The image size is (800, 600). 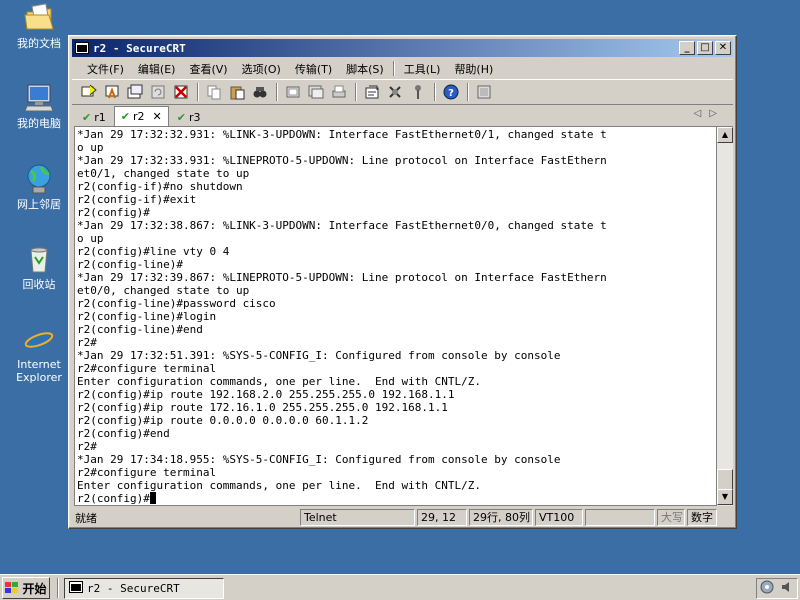 I want to click on menu-options: 选项(O), so click(x=261, y=69).